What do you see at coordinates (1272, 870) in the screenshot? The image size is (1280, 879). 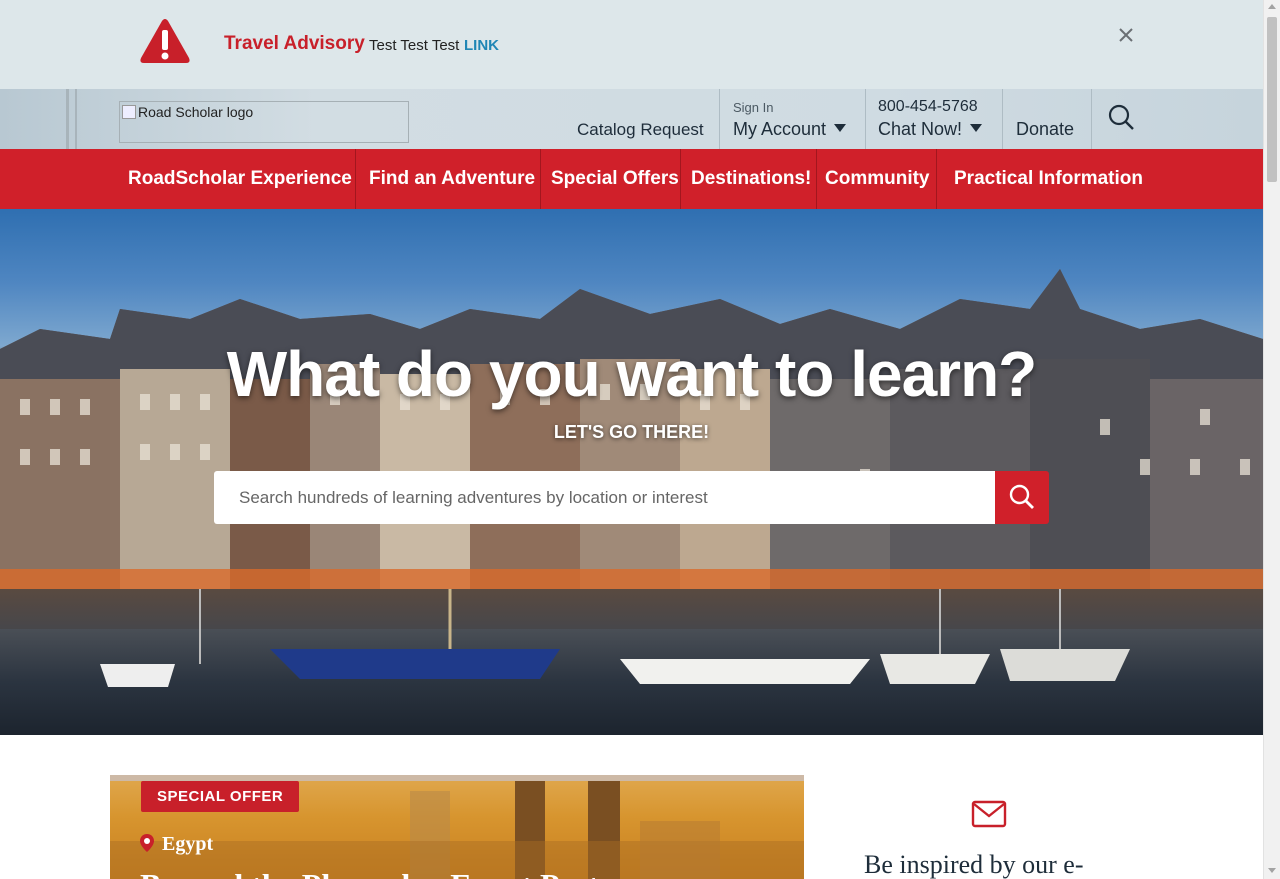 I see `scroll-down-arrow-icon` at bounding box center [1272, 870].